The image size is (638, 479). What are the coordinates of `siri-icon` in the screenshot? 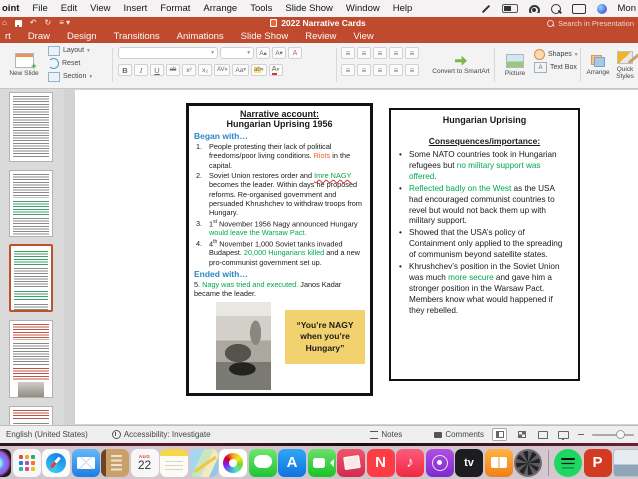 It's located at (601, 8).